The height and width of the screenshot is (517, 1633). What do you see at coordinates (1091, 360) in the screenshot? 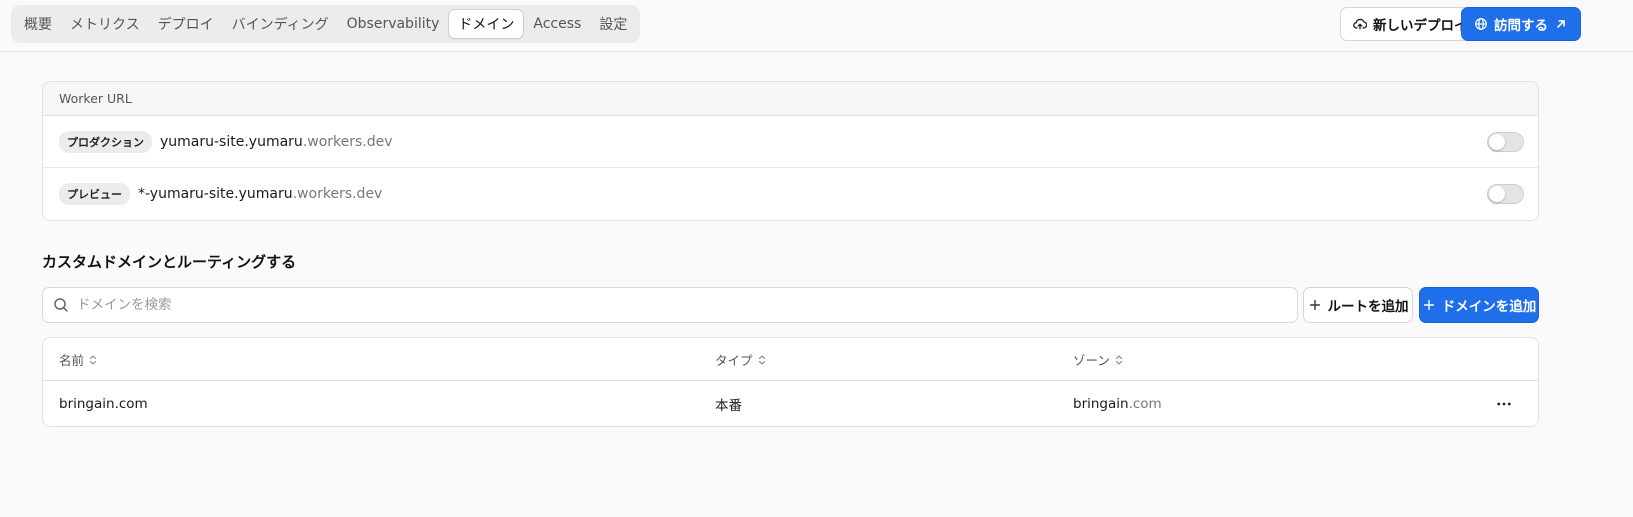
I see `column-zone-label: ゾーン` at bounding box center [1091, 360].